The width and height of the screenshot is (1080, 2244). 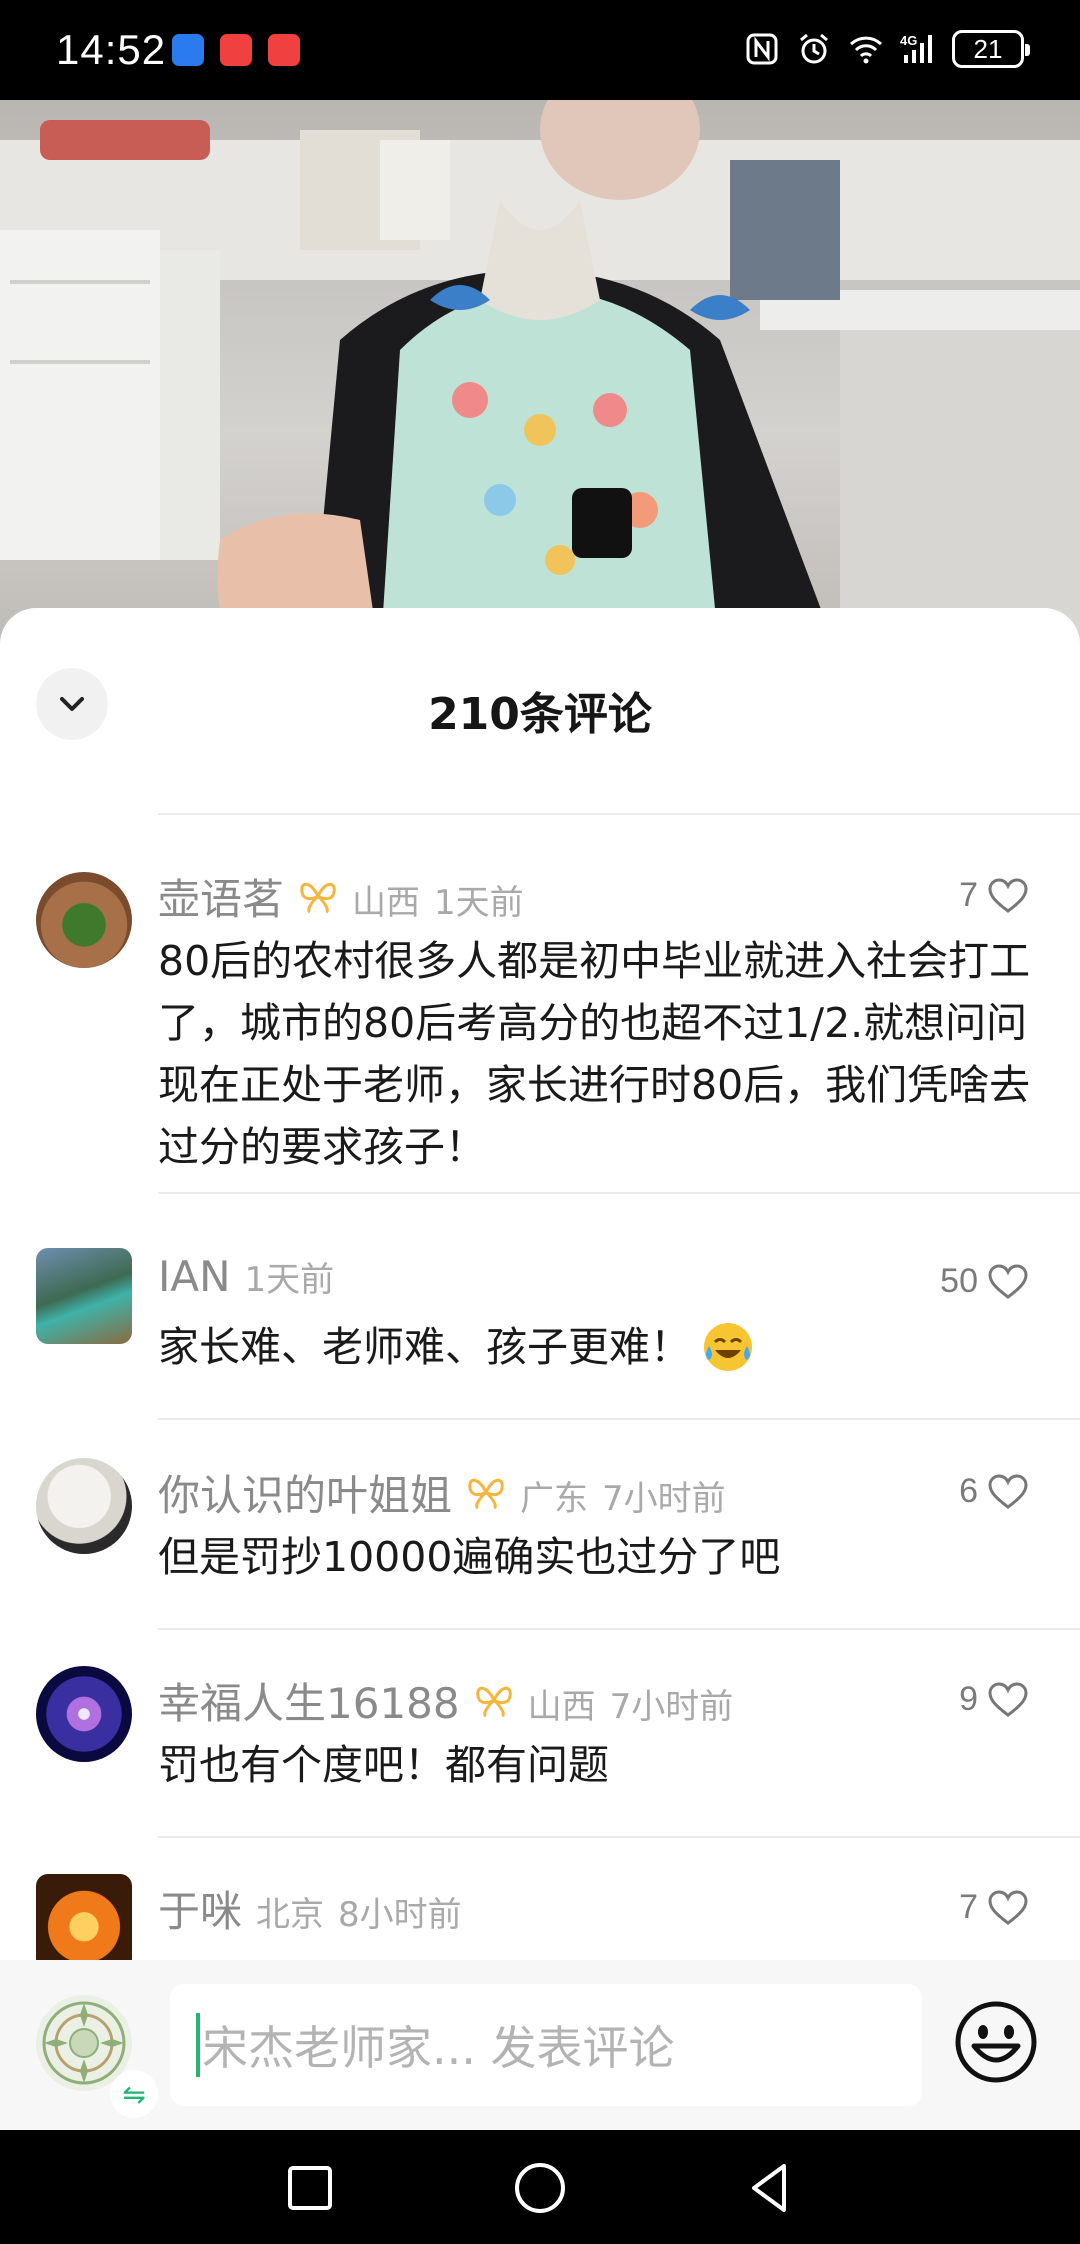 What do you see at coordinates (540, 714) in the screenshot?
I see `comment-count-title: 210条评论` at bounding box center [540, 714].